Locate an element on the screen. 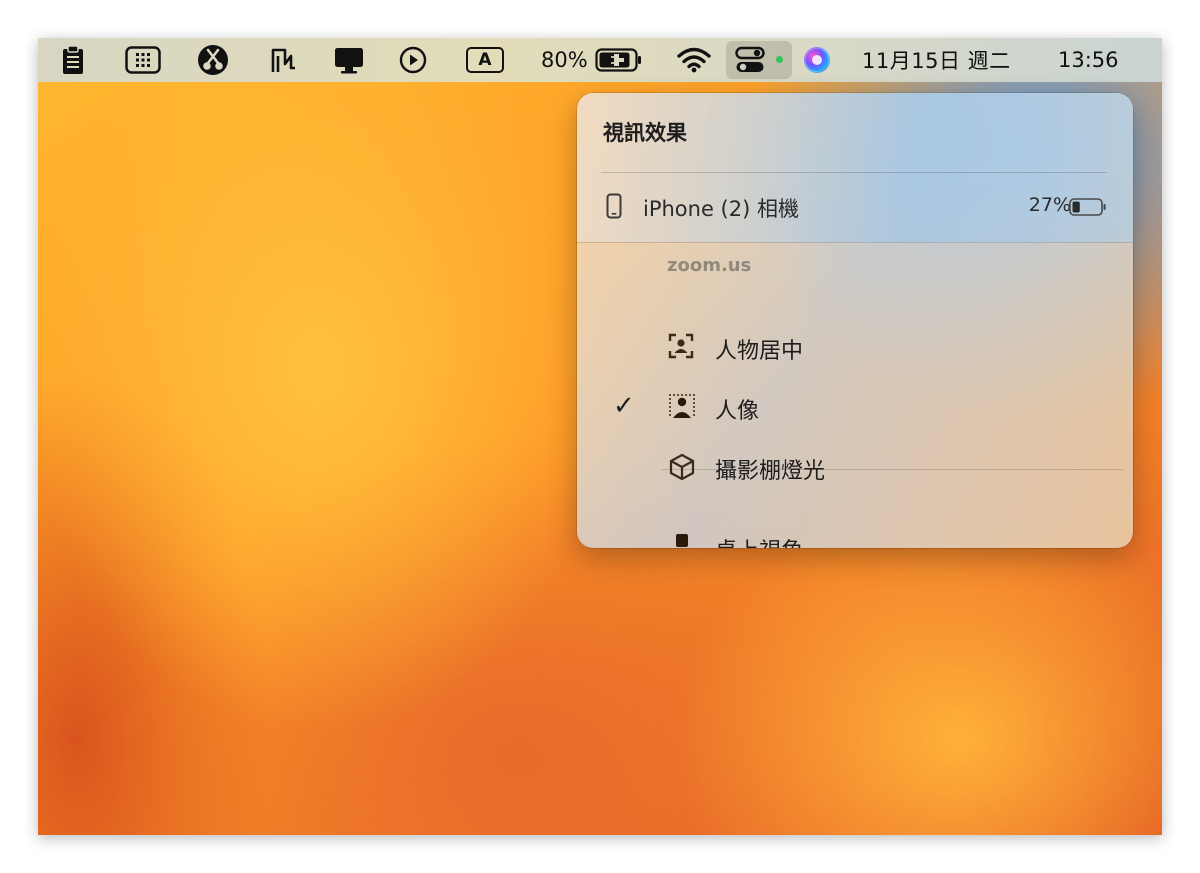  control-center-icon is located at coordinates (750, 60).